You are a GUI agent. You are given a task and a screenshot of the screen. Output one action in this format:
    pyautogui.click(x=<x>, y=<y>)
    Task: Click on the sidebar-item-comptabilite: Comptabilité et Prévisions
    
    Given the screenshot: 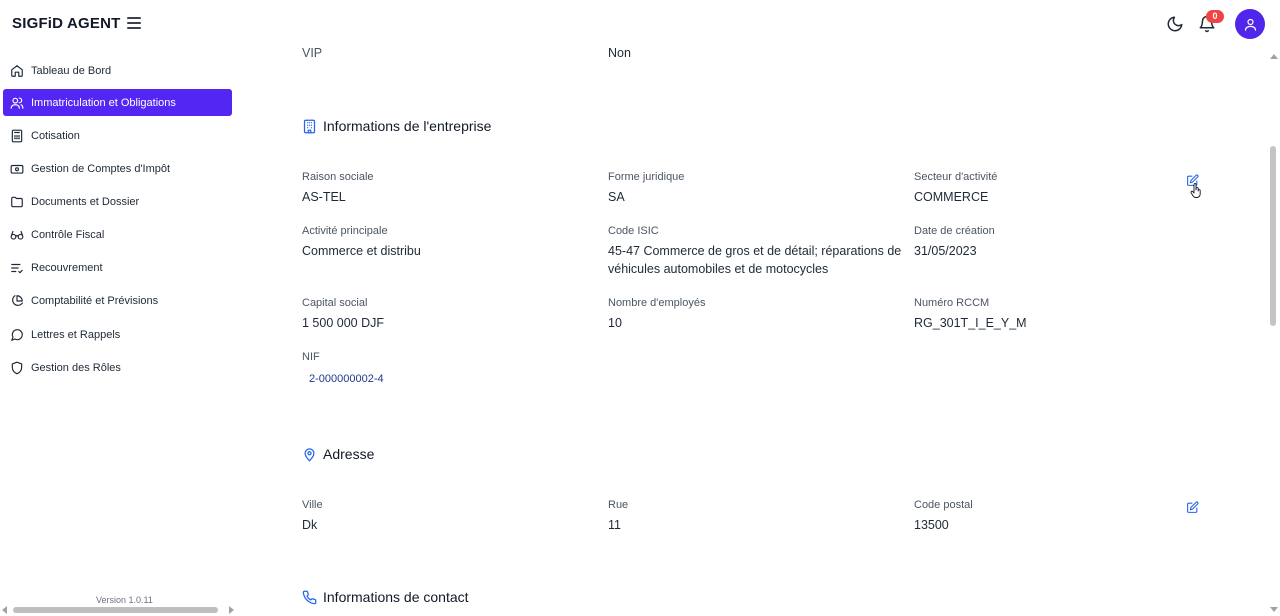 What is the action you would take?
    pyautogui.click(x=117, y=300)
    